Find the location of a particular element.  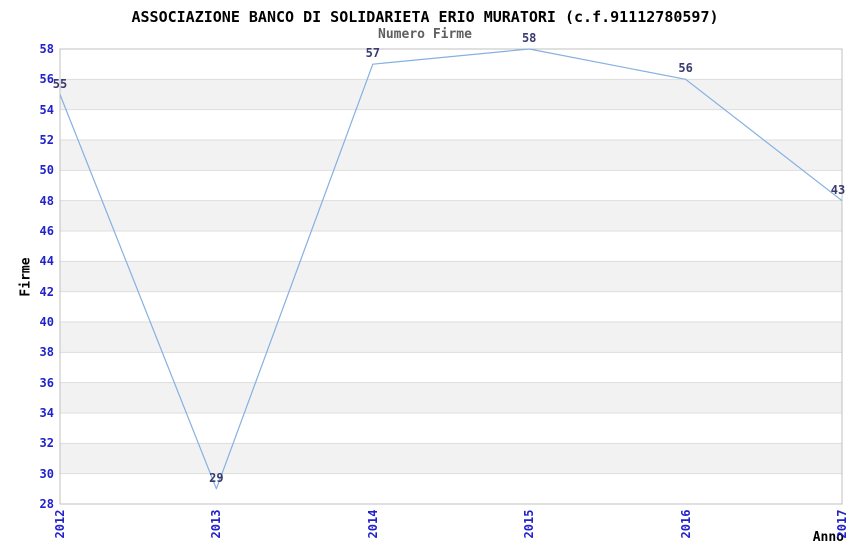

y-tick-label: 34 is located at coordinates (46, 413).